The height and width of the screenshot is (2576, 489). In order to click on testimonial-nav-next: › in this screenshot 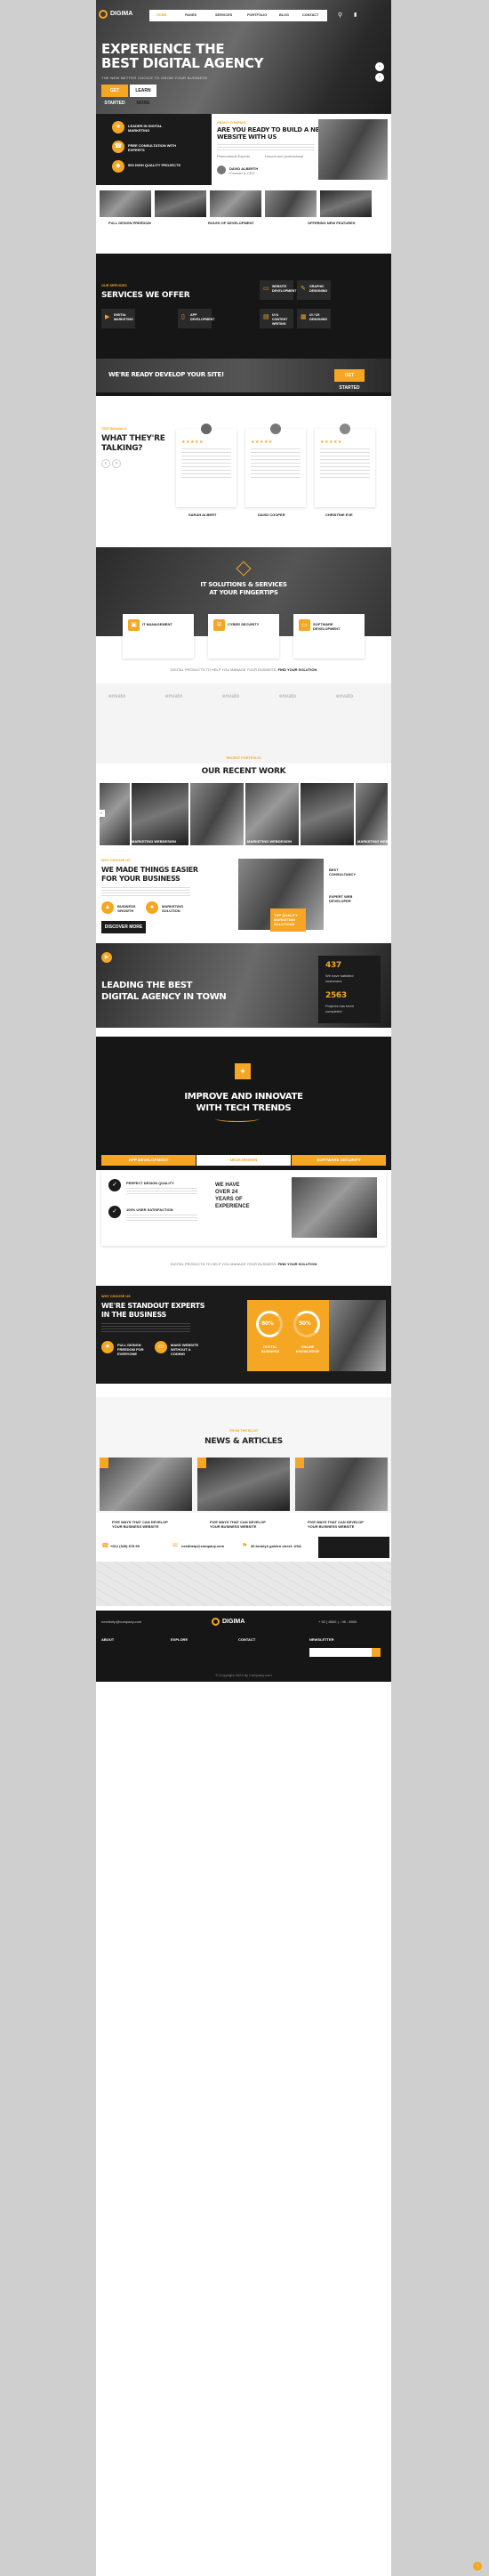, I will do `click(116, 463)`.